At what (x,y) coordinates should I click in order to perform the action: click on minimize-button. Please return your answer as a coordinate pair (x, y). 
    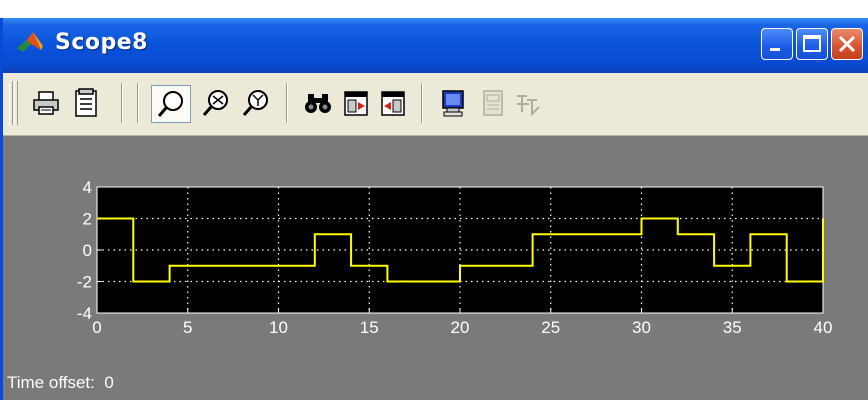
    Looking at the image, I should click on (777, 44).